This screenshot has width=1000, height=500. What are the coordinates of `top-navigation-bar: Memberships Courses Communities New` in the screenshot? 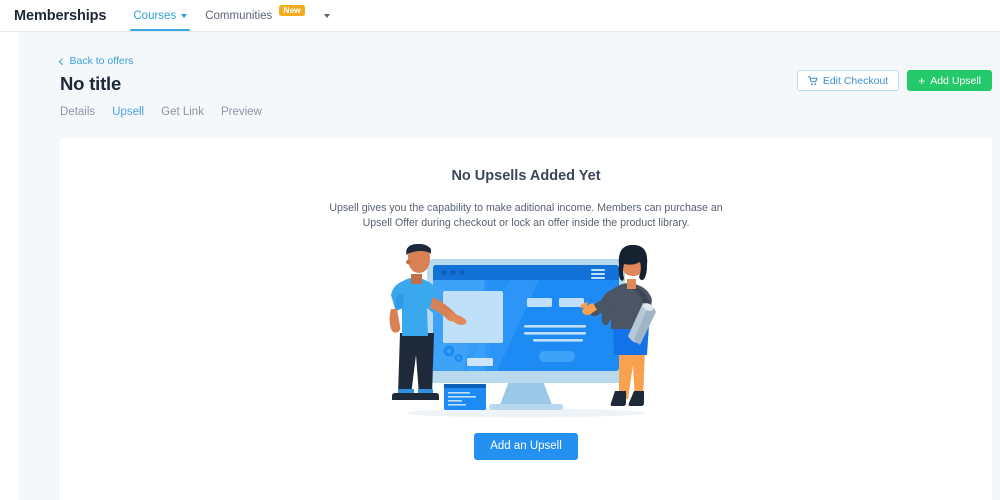 It's located at (500, 16).